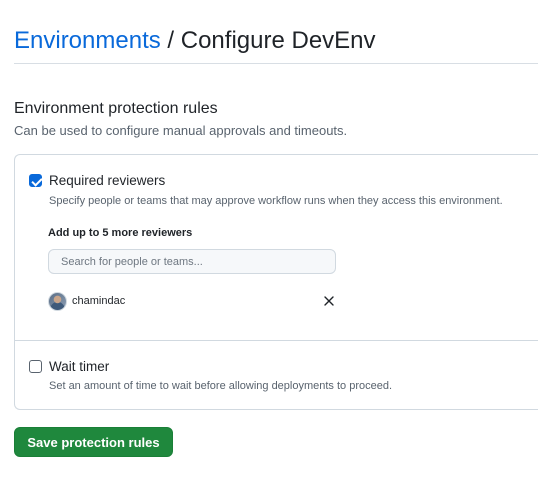  What do you see at coordinates (116, 108) in the screenshot?
I see `section-title: Environment protection rules` at bounding box center [116, 108].